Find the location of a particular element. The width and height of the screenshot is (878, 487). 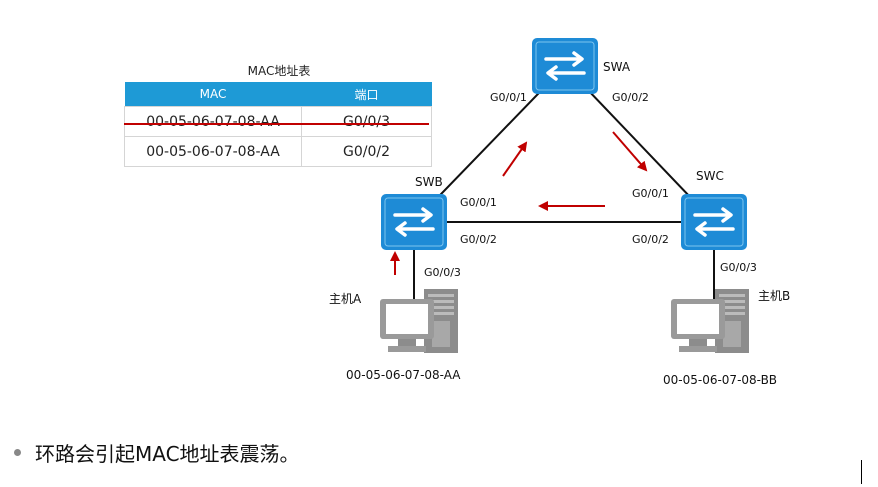

swc-port-top: G0/0/1 is located at coordinates (650, 193).